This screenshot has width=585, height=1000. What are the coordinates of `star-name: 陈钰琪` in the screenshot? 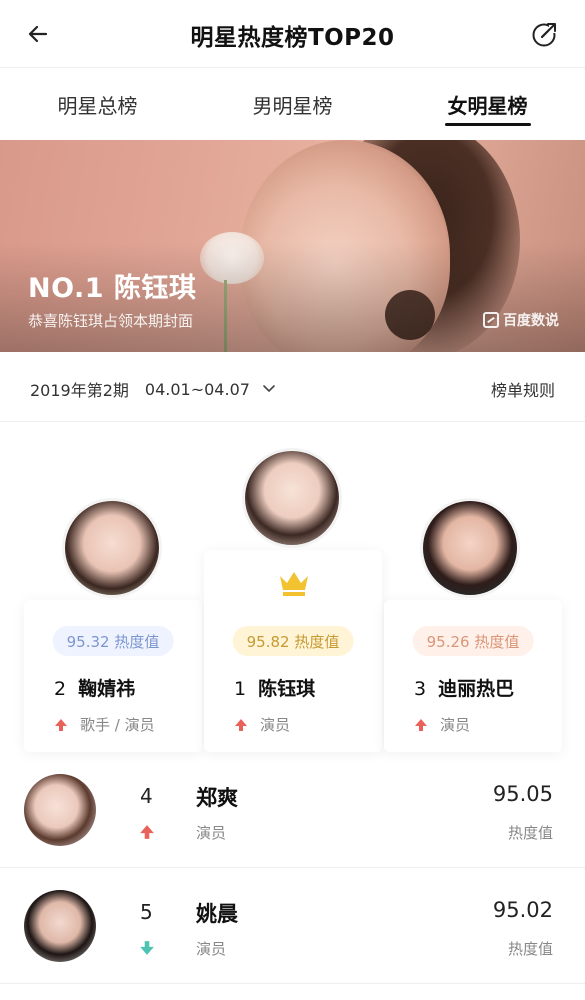 It's located at (287, 689).